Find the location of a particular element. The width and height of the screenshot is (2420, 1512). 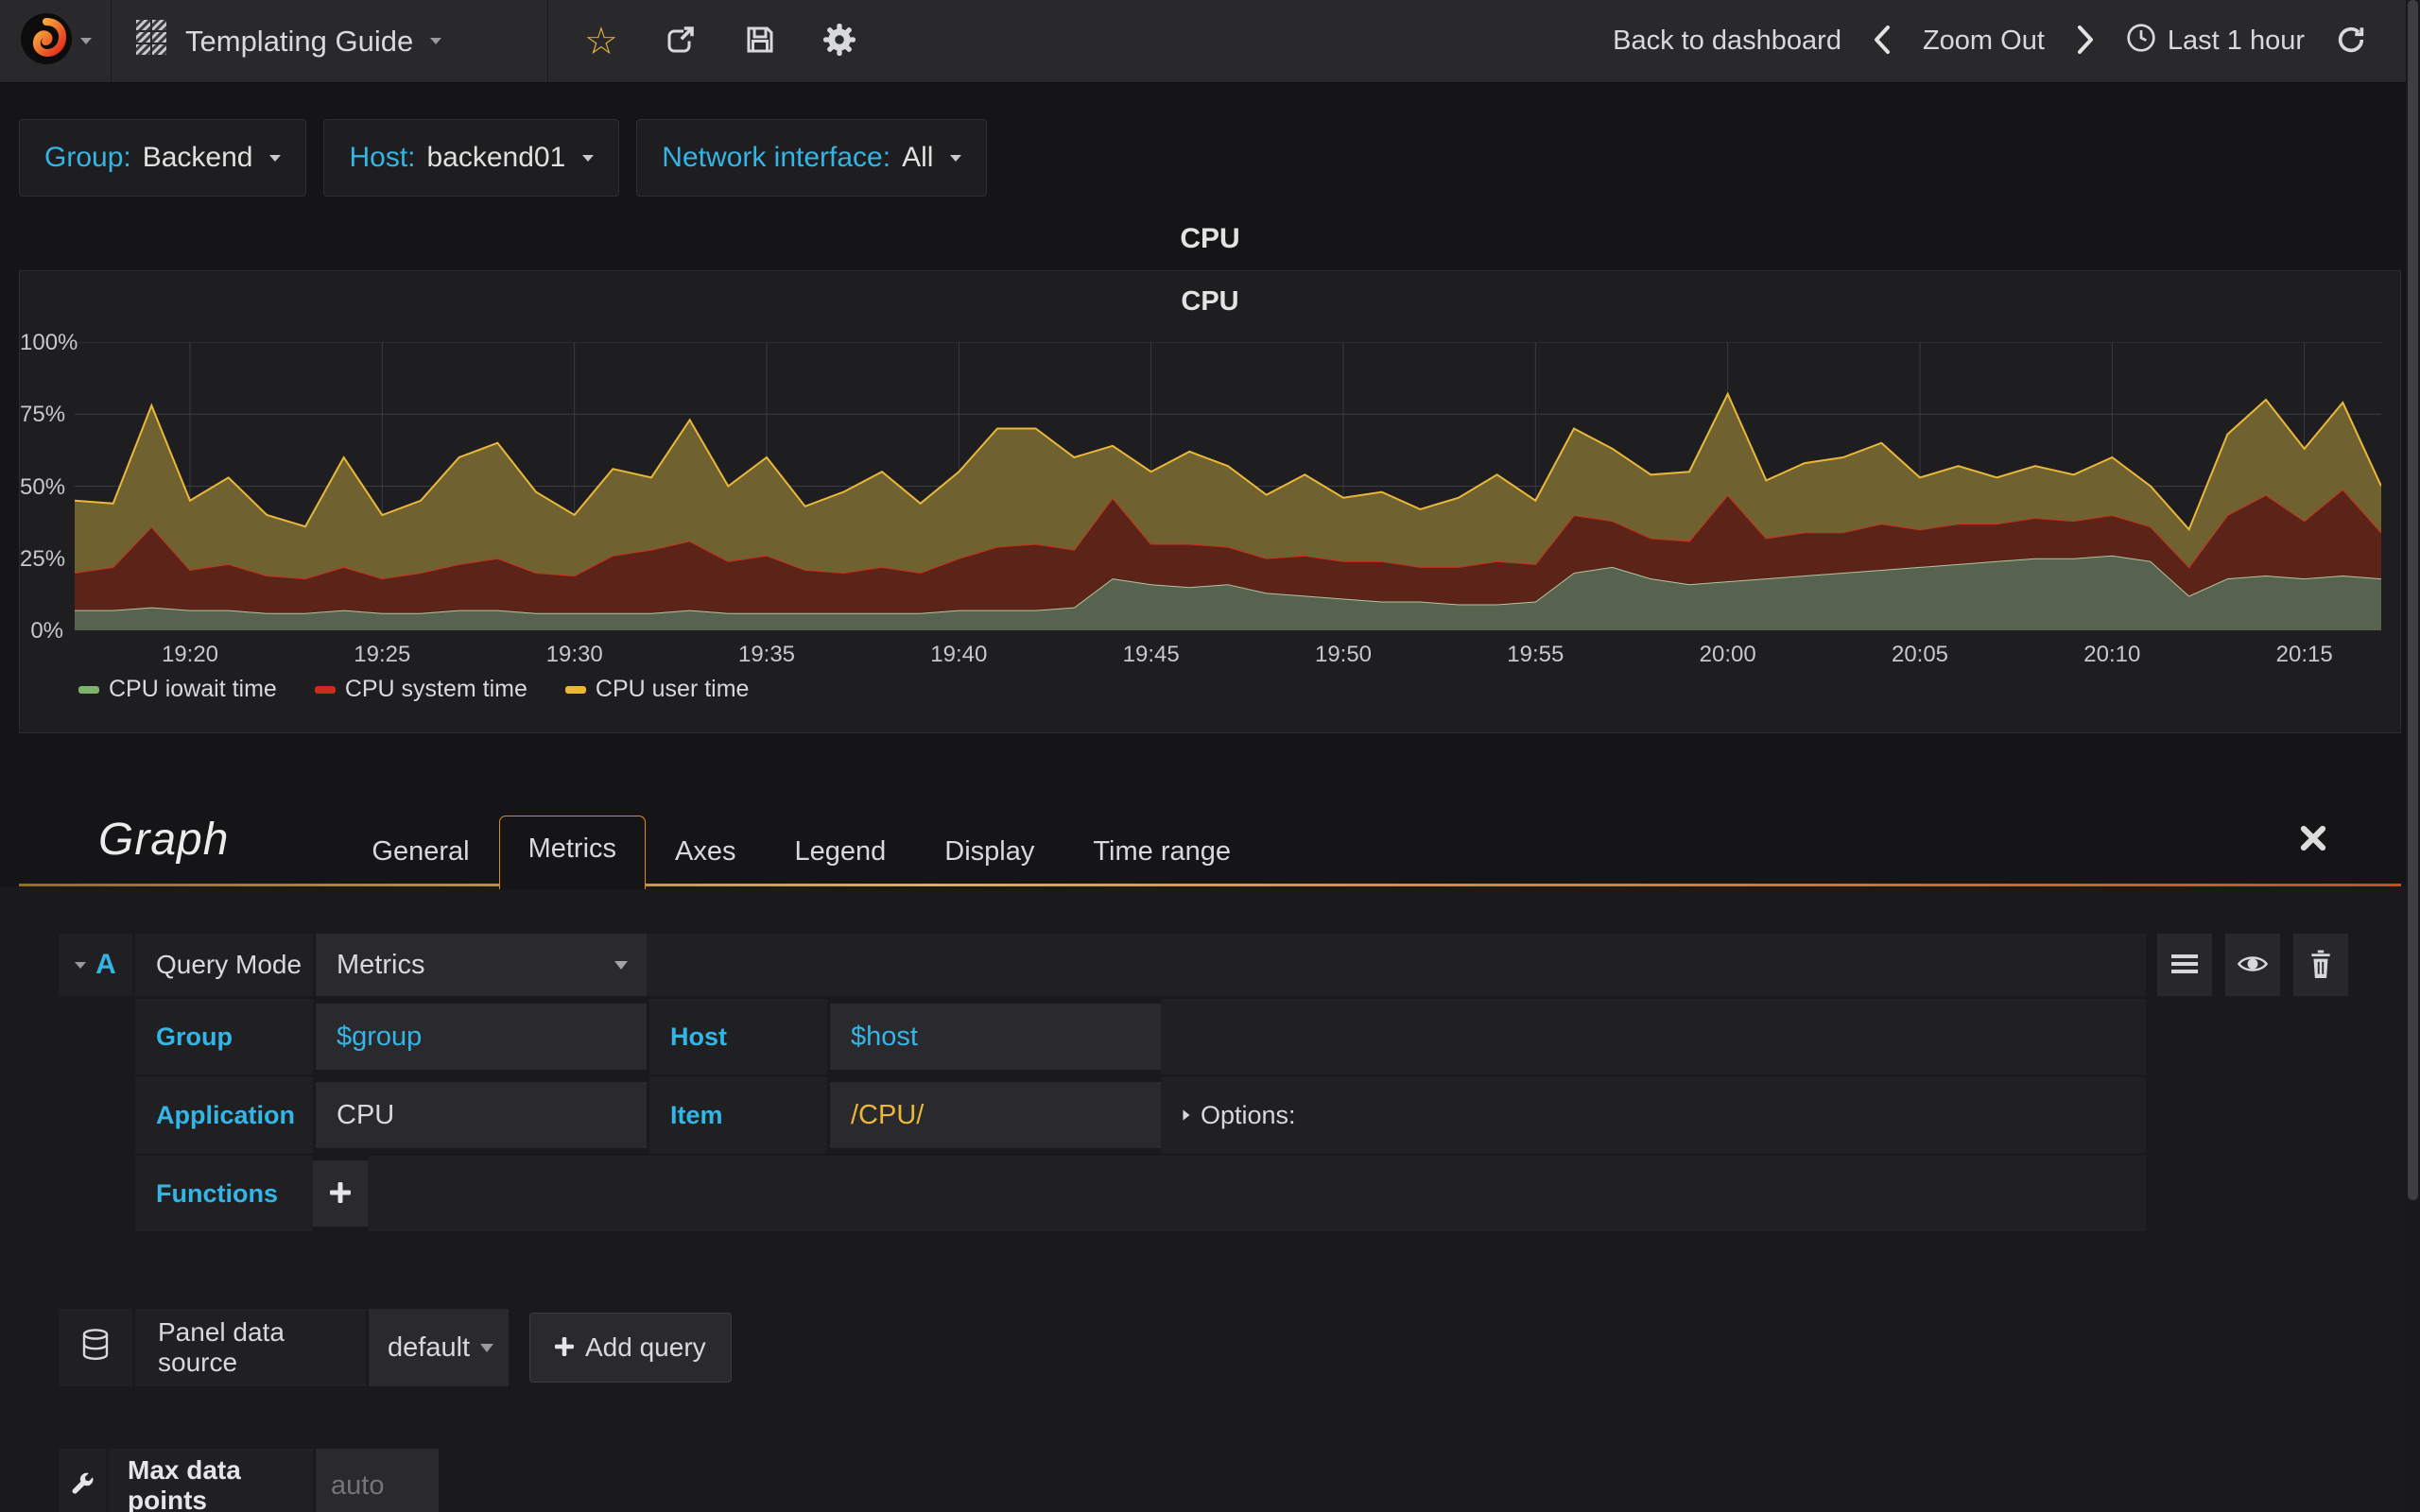

page-scrollbar is located at coordinates (2413, 756).